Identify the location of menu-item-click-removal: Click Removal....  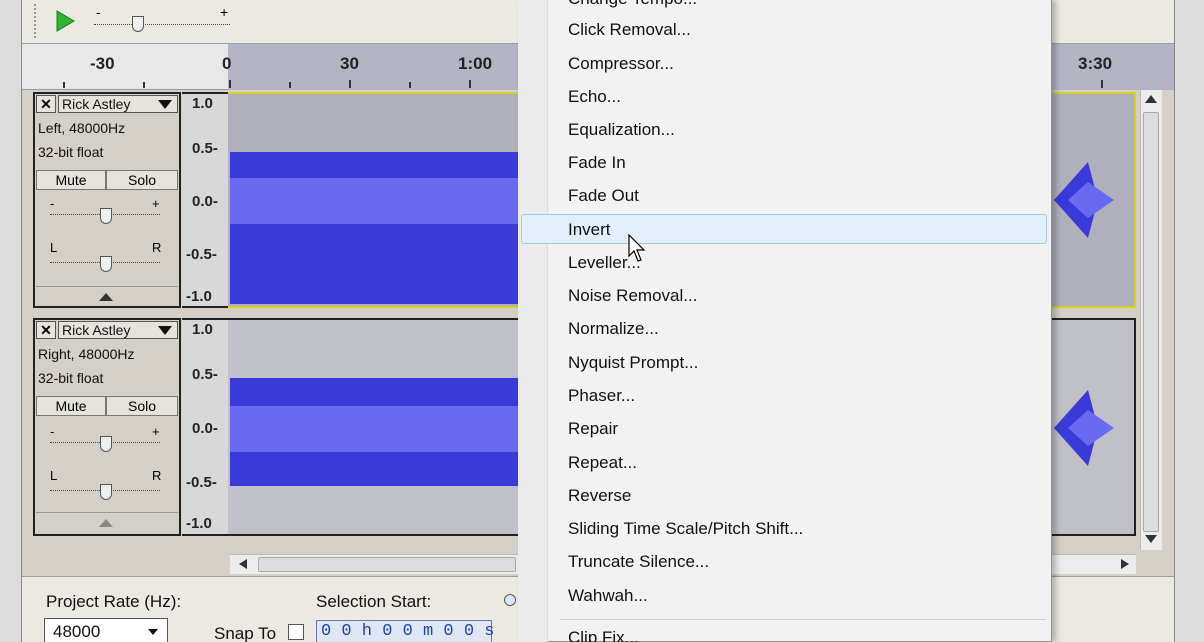
(629, 30).